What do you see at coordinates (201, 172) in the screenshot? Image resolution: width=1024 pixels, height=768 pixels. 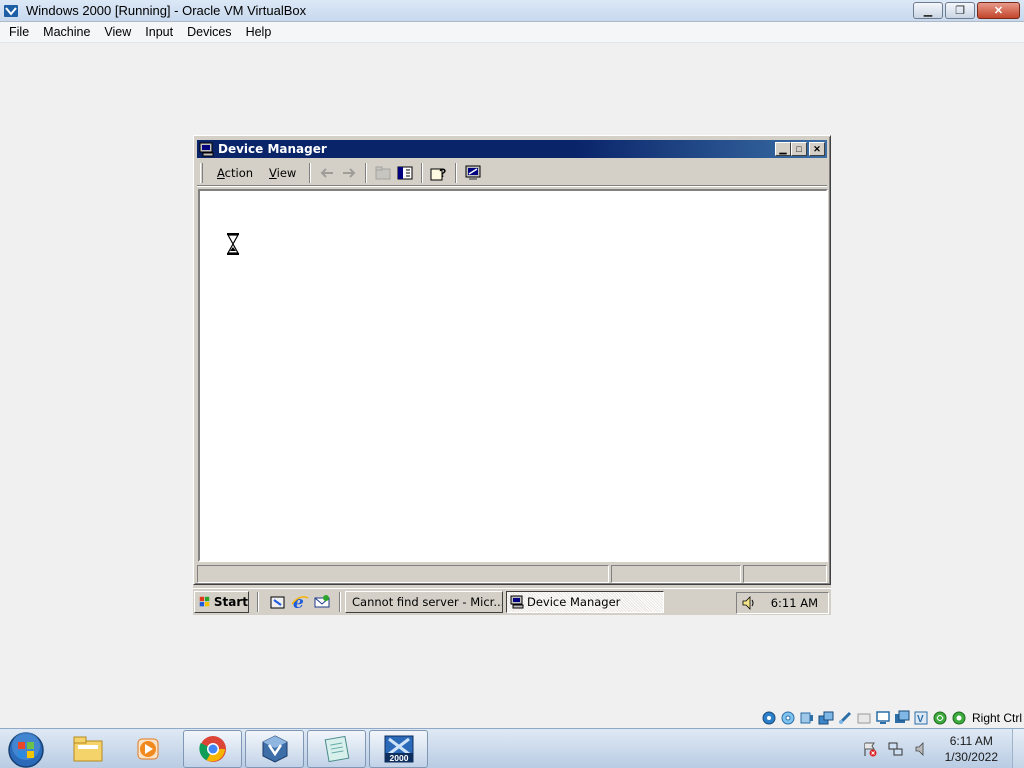 I see `toolbar-grip` at bounding box center [201, 172].